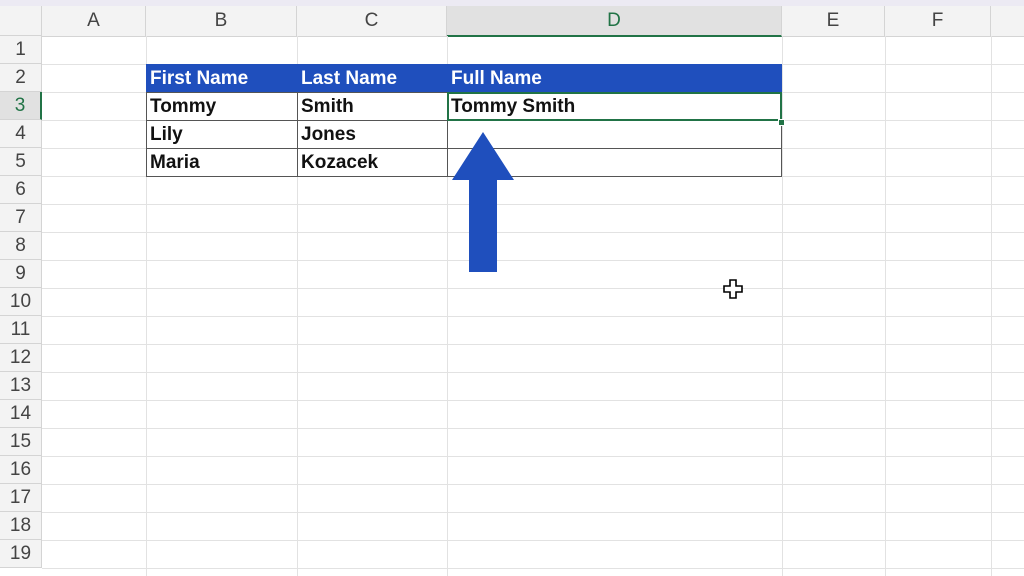  Describe the element at coordinates (21, 526) in the screenshot. I see `row-header-18: 18` at that location.